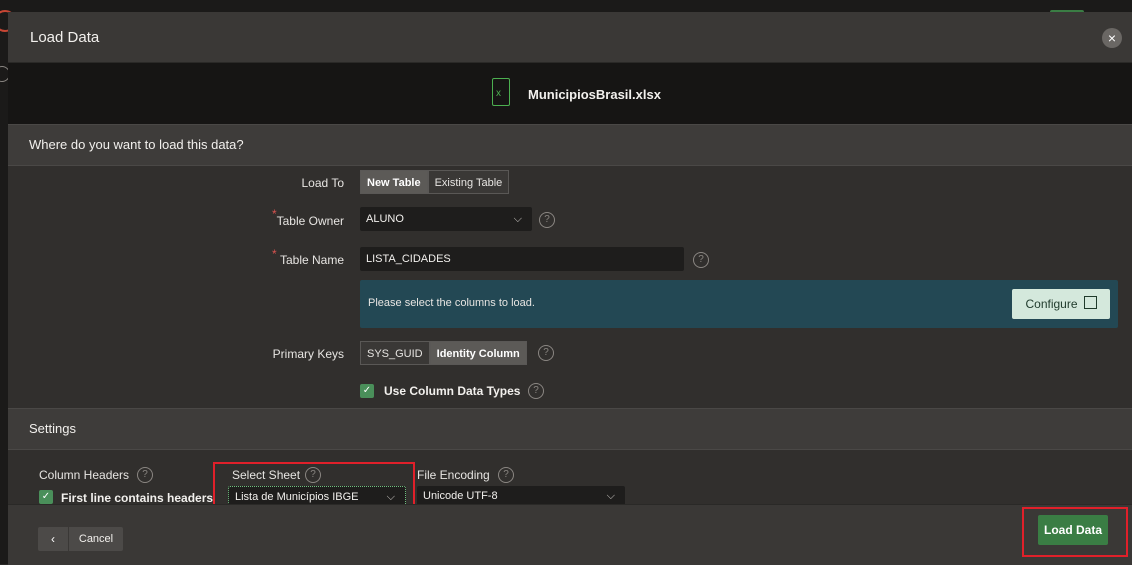 This screenshot has height=565, width=1132. What do you see at coordinates (478, 353) in the screenshot?
I see `identity-column-option: Identity Column` at bounding box center [478, 353].